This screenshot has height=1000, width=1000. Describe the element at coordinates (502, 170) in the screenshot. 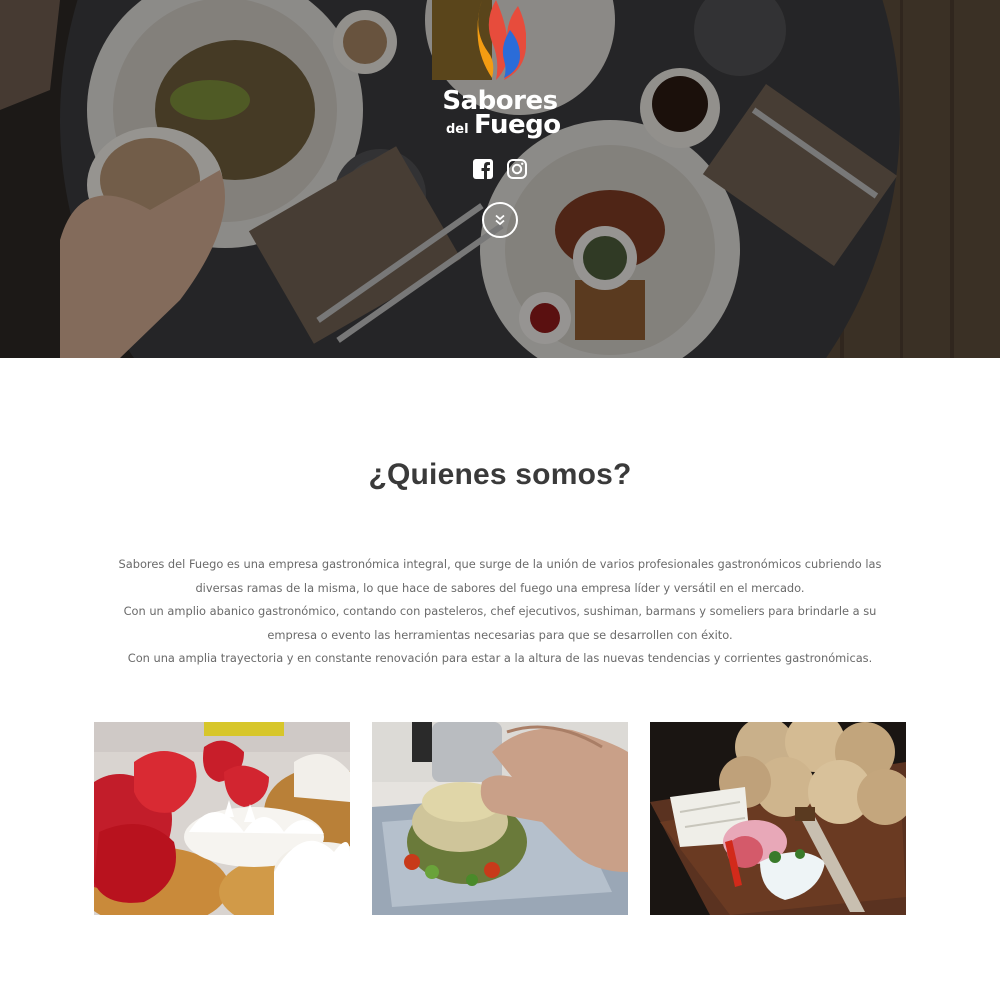

I see `social-links` at that location.